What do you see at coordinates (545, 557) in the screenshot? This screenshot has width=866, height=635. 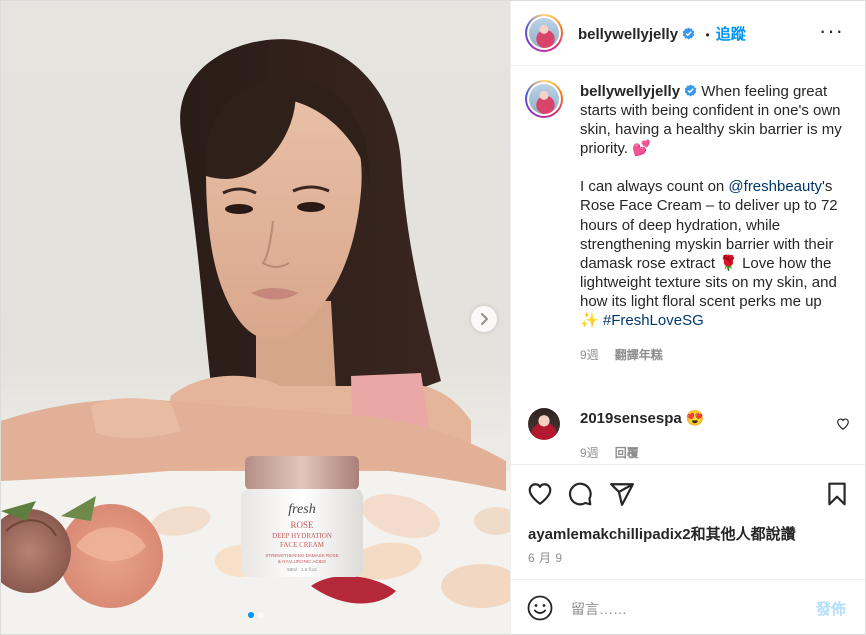 I see `post-date: 6 月 9` at bounding box center [545, 557].